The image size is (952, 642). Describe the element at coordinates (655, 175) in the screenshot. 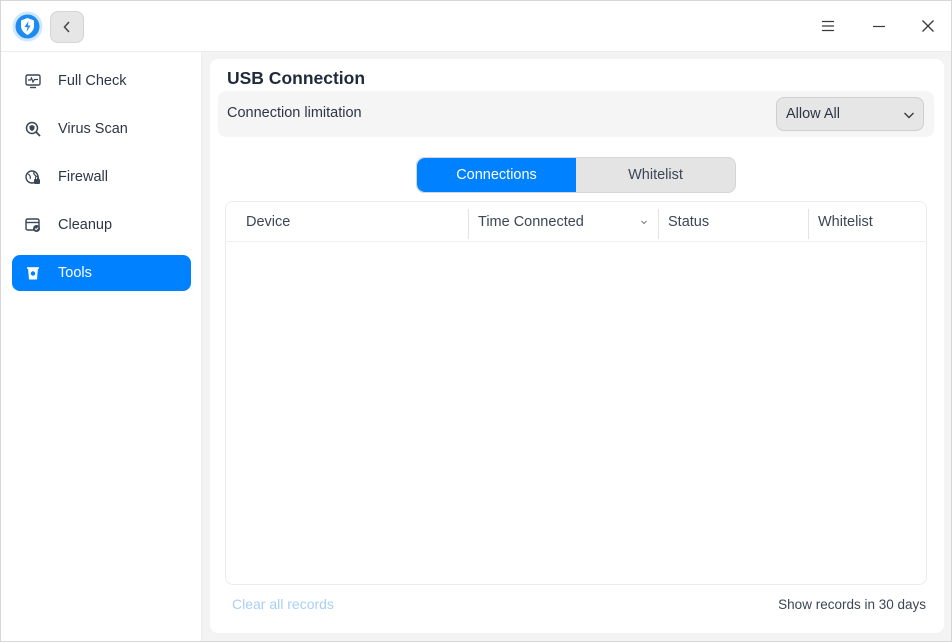

I see `tab-whitelist: Whitelist` at that location.